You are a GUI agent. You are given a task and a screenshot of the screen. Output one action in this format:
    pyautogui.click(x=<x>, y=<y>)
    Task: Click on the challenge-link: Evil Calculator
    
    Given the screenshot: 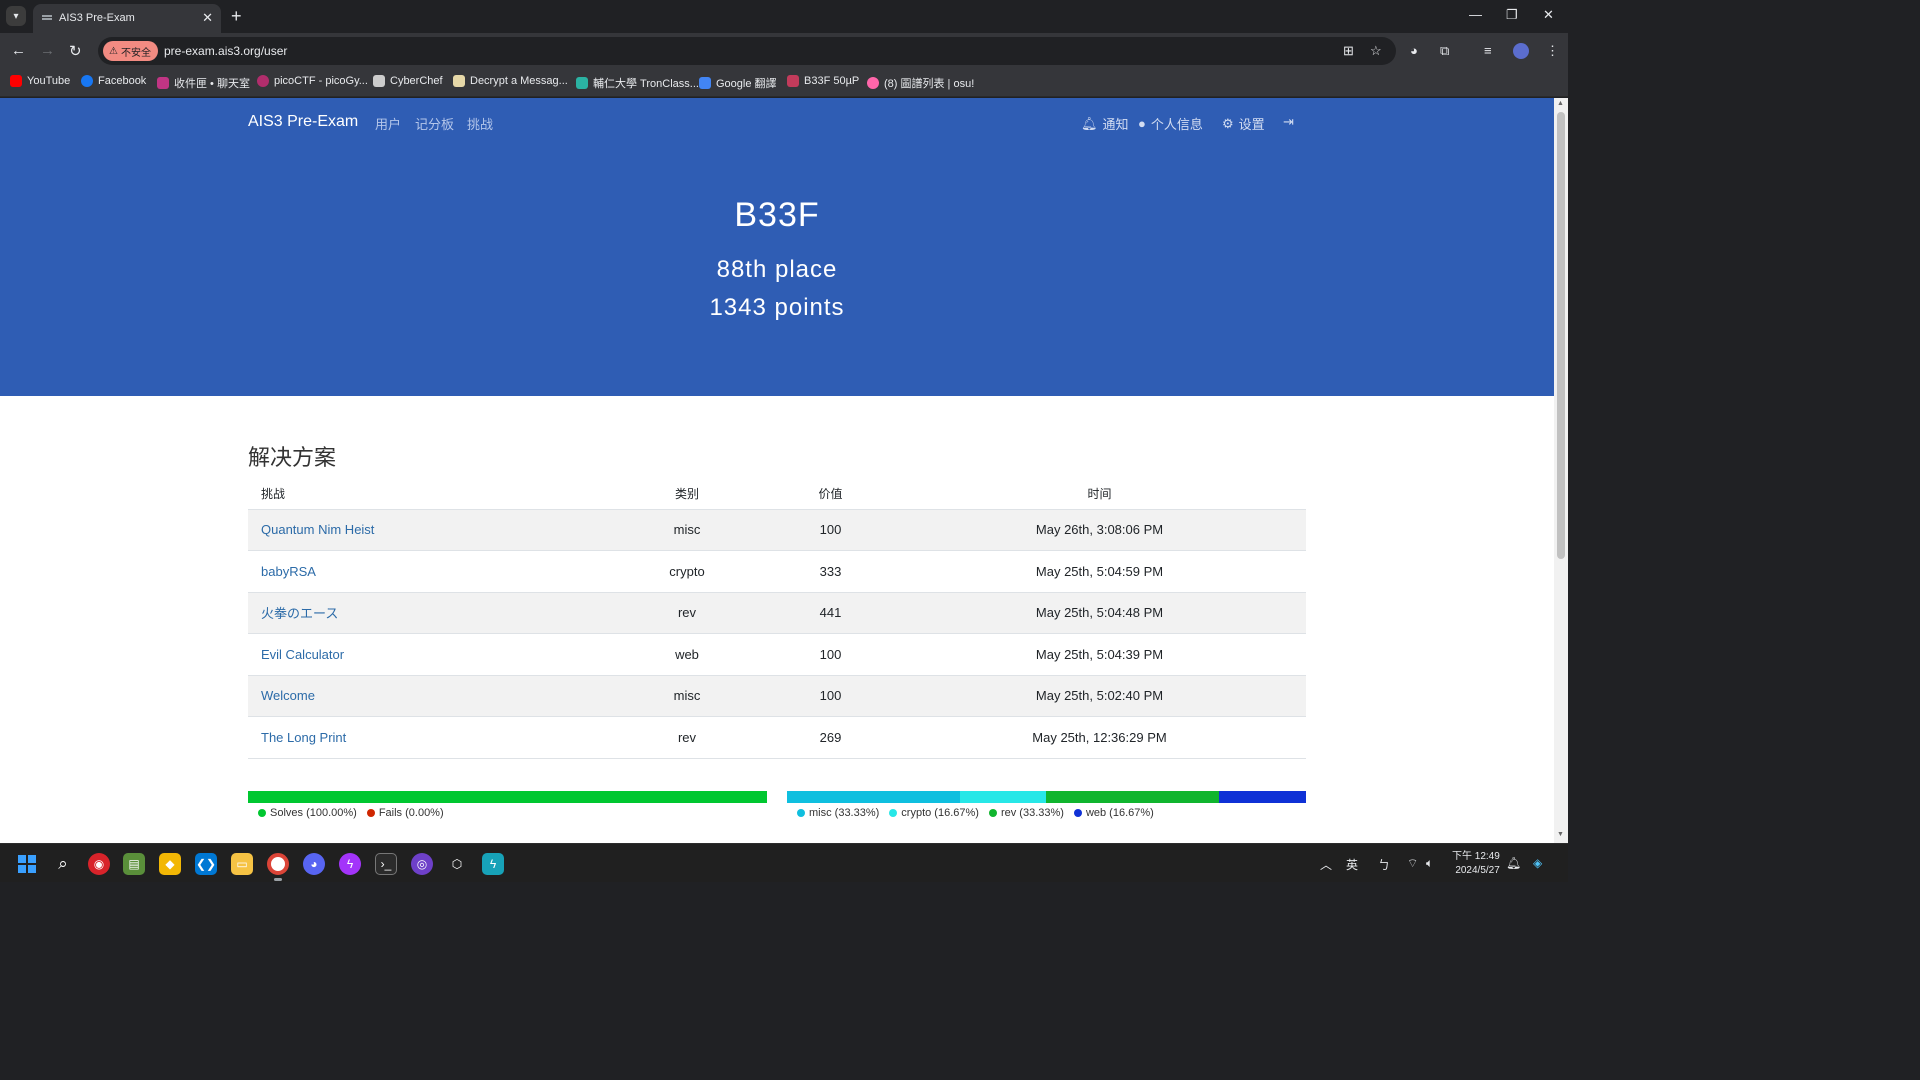 What is the action you would take?
    pyautogui.click(x=427, y=654)
    